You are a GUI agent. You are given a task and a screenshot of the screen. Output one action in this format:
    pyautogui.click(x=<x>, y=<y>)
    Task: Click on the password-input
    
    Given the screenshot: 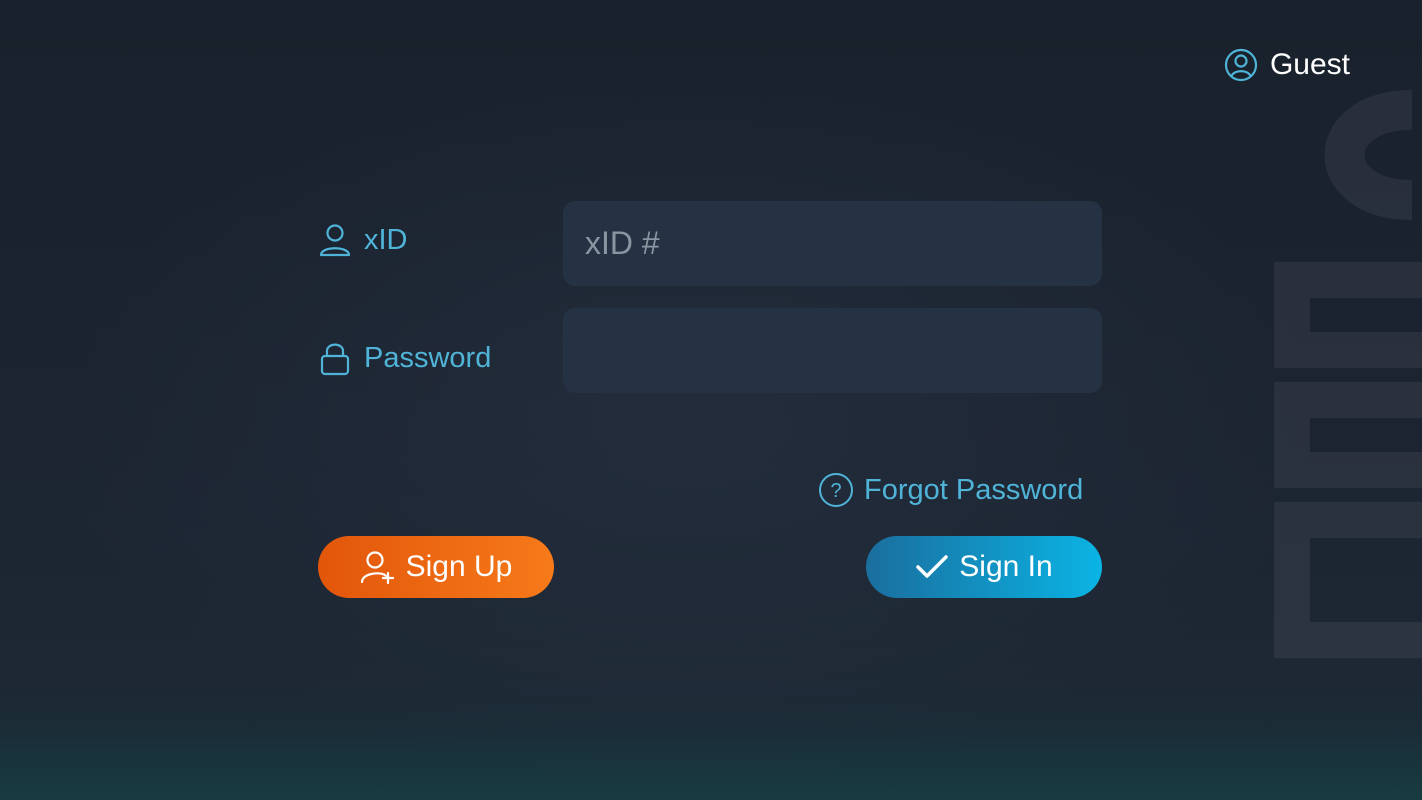 What is the action you would take?
    pyautogui.click(x=832, y=350)
    